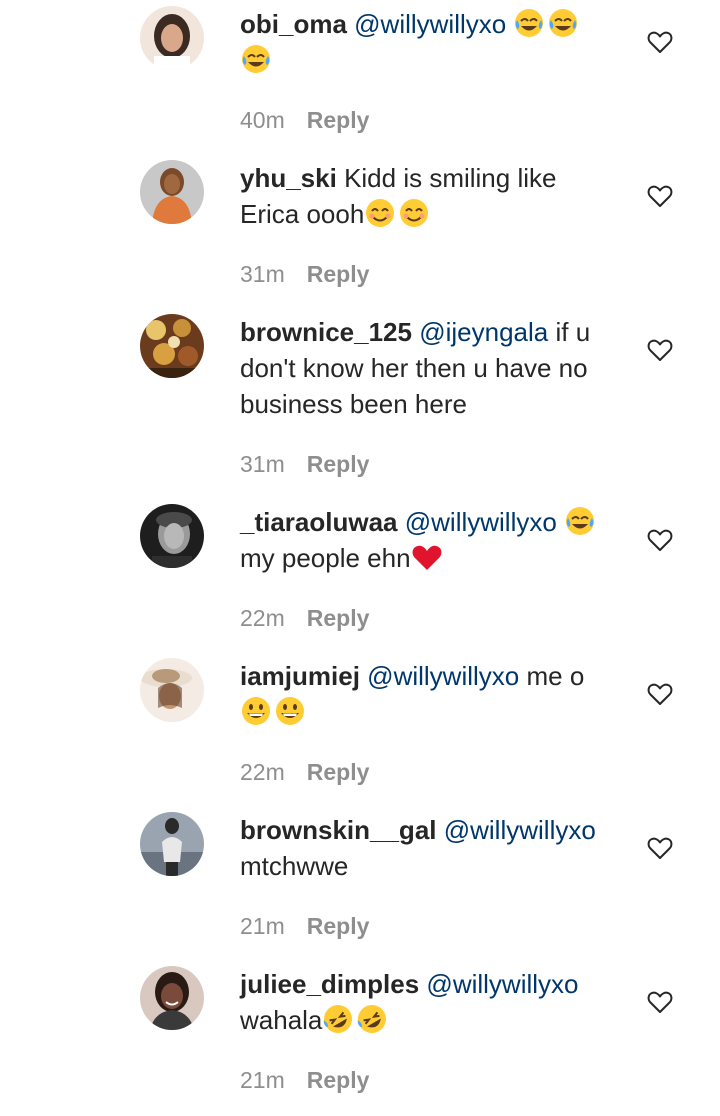 This screenshot has height=1116, width=720. I want to click on comment-item: iamjumiej @willywillyxo me o 22m Reply, so click(360, 733).